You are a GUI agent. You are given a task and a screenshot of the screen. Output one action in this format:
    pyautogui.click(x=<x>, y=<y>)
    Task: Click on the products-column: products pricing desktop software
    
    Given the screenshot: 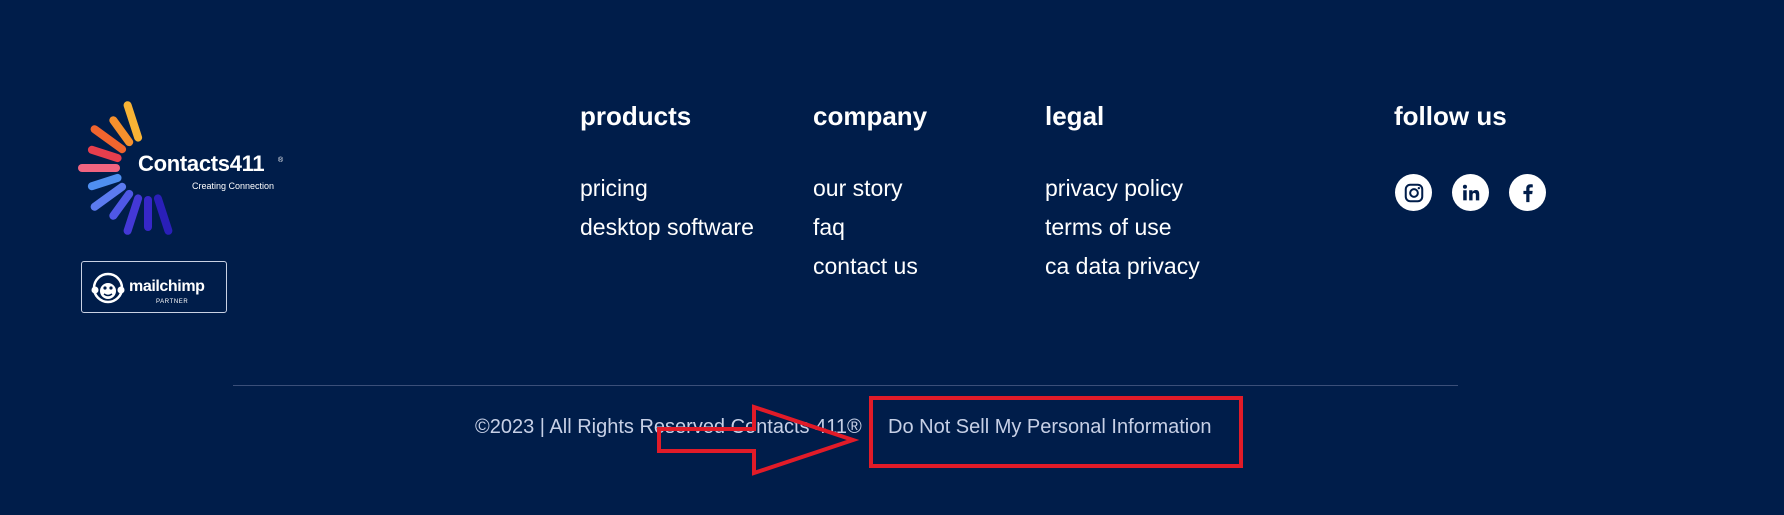 What is the action you would take?
    pyautogui.click(x=667, y=173)
    